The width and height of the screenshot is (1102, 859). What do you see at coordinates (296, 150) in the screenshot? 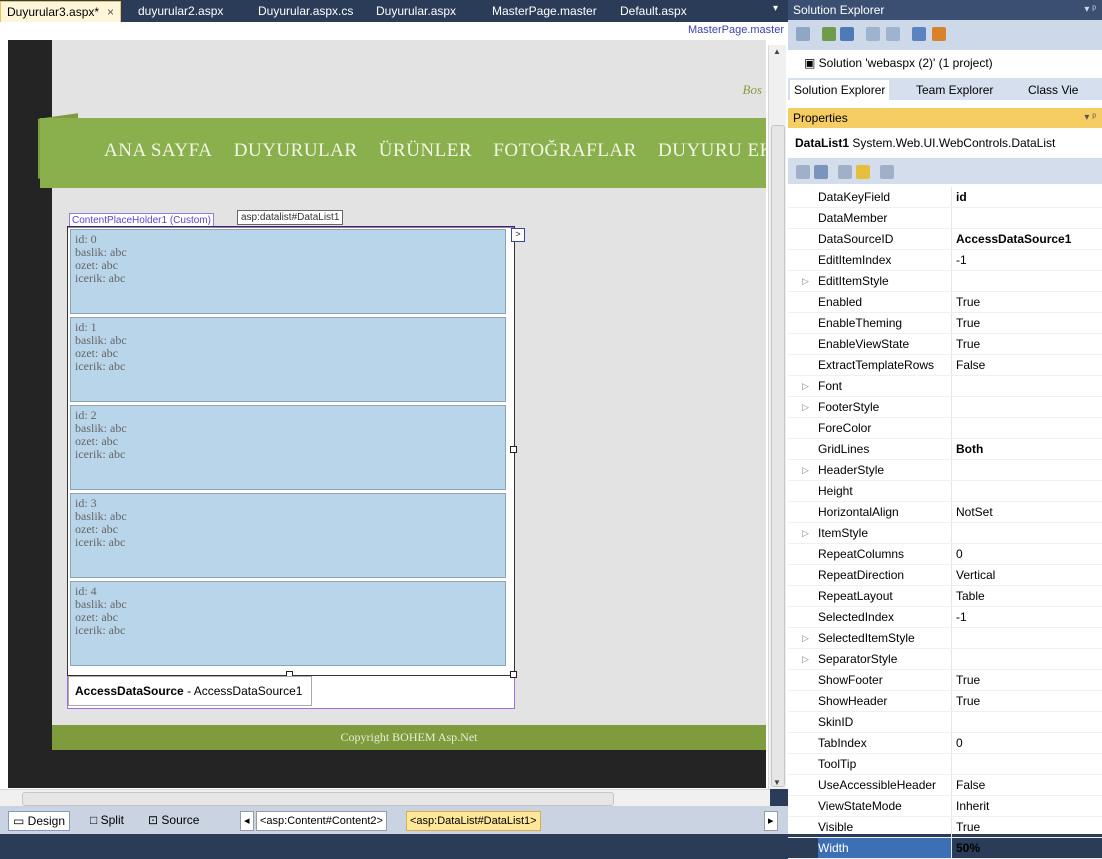
I see `nav-item-duyurular: DUYURULAR` at bounding box center [296, 150].